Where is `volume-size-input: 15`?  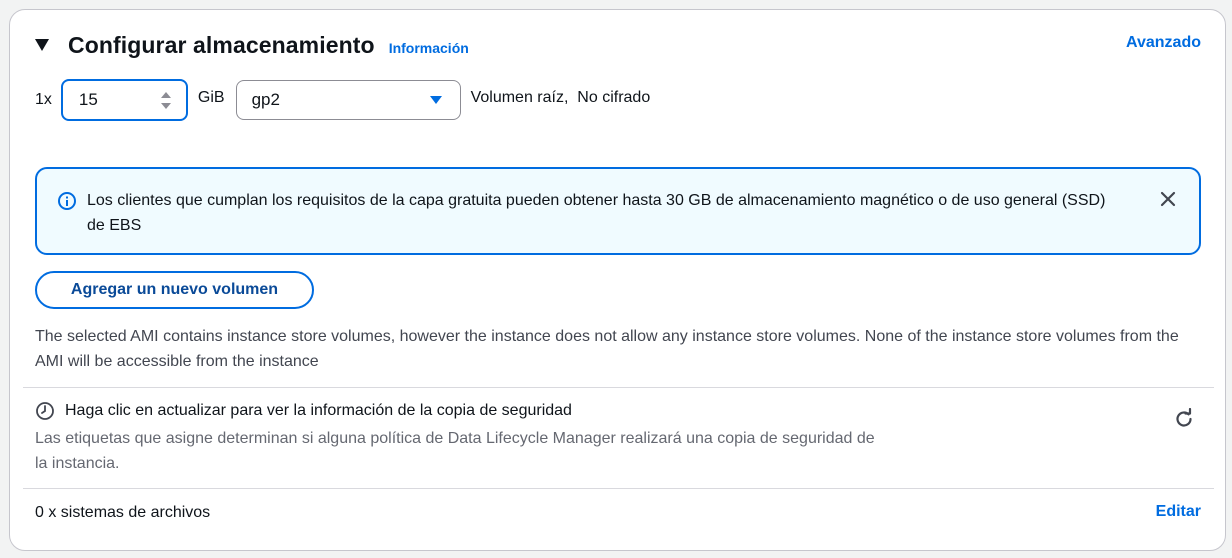 volume-size-input: 15 is located at coordinates (124, 100).